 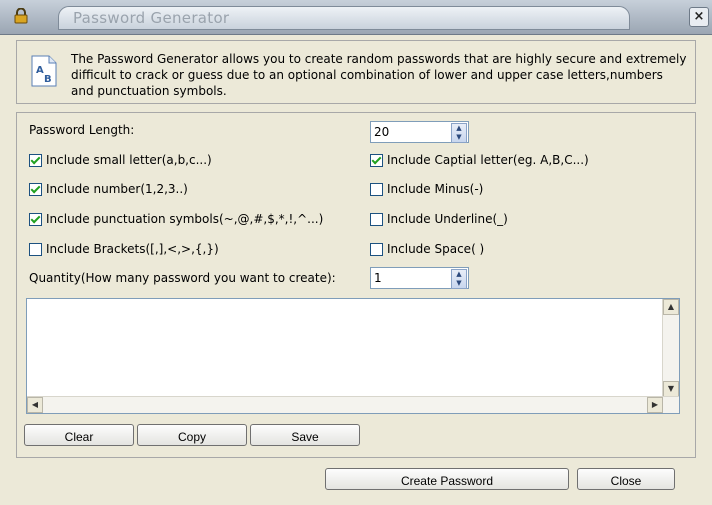 What do you see at coordinates (192, 435) in the screenshot?
I see `copy-button: Copy` at bounding box center [192, 435].